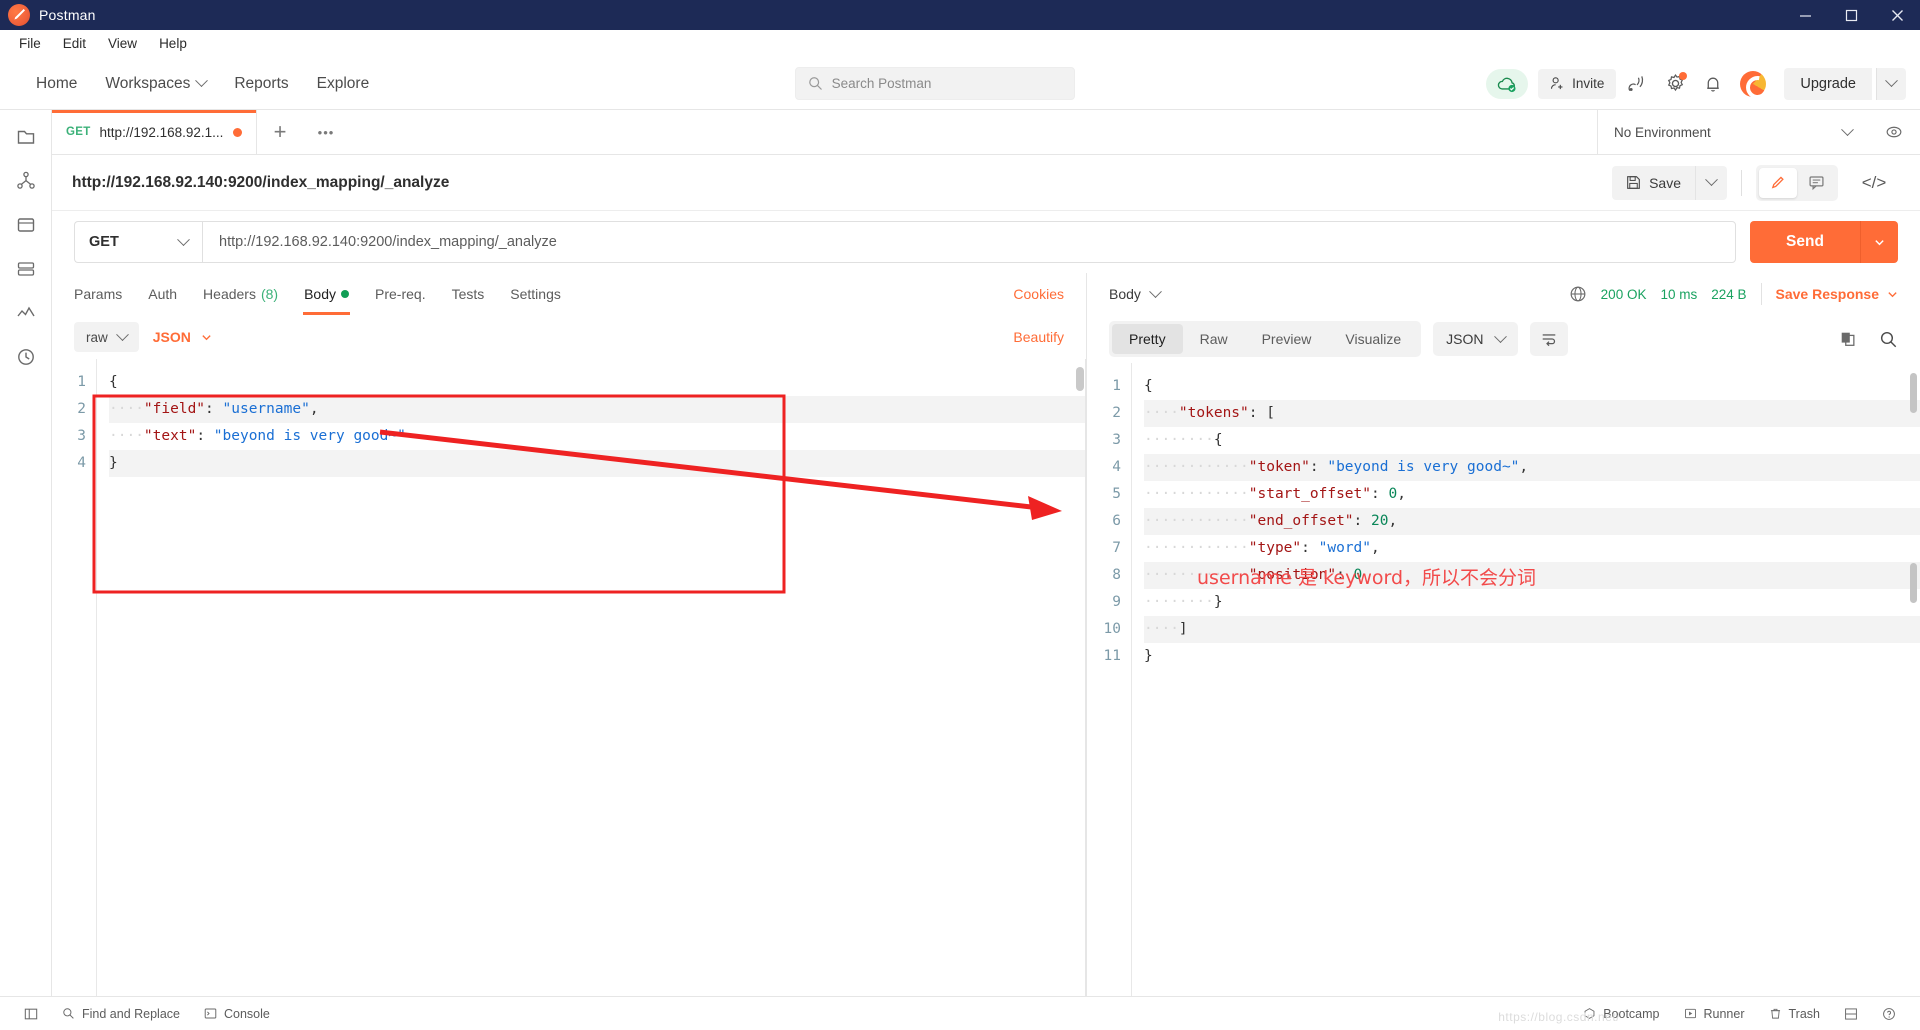 The height and width of the screenshot is (1030, 1920). Describe the element at coordinates (597, 409) in the screenshot. I see `code-line: ····"field": "username",` at that location.